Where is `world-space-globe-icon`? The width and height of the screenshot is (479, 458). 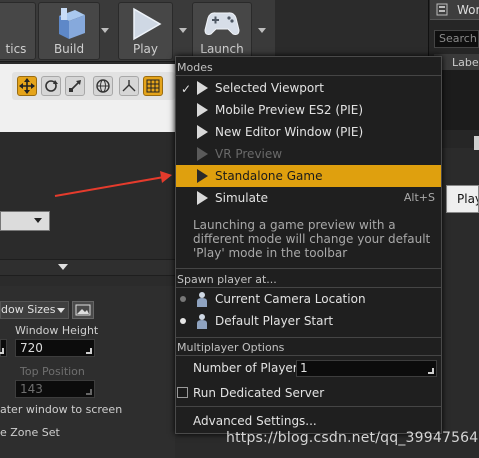 world-space-globe-icon is located at coordinates (103, 86).